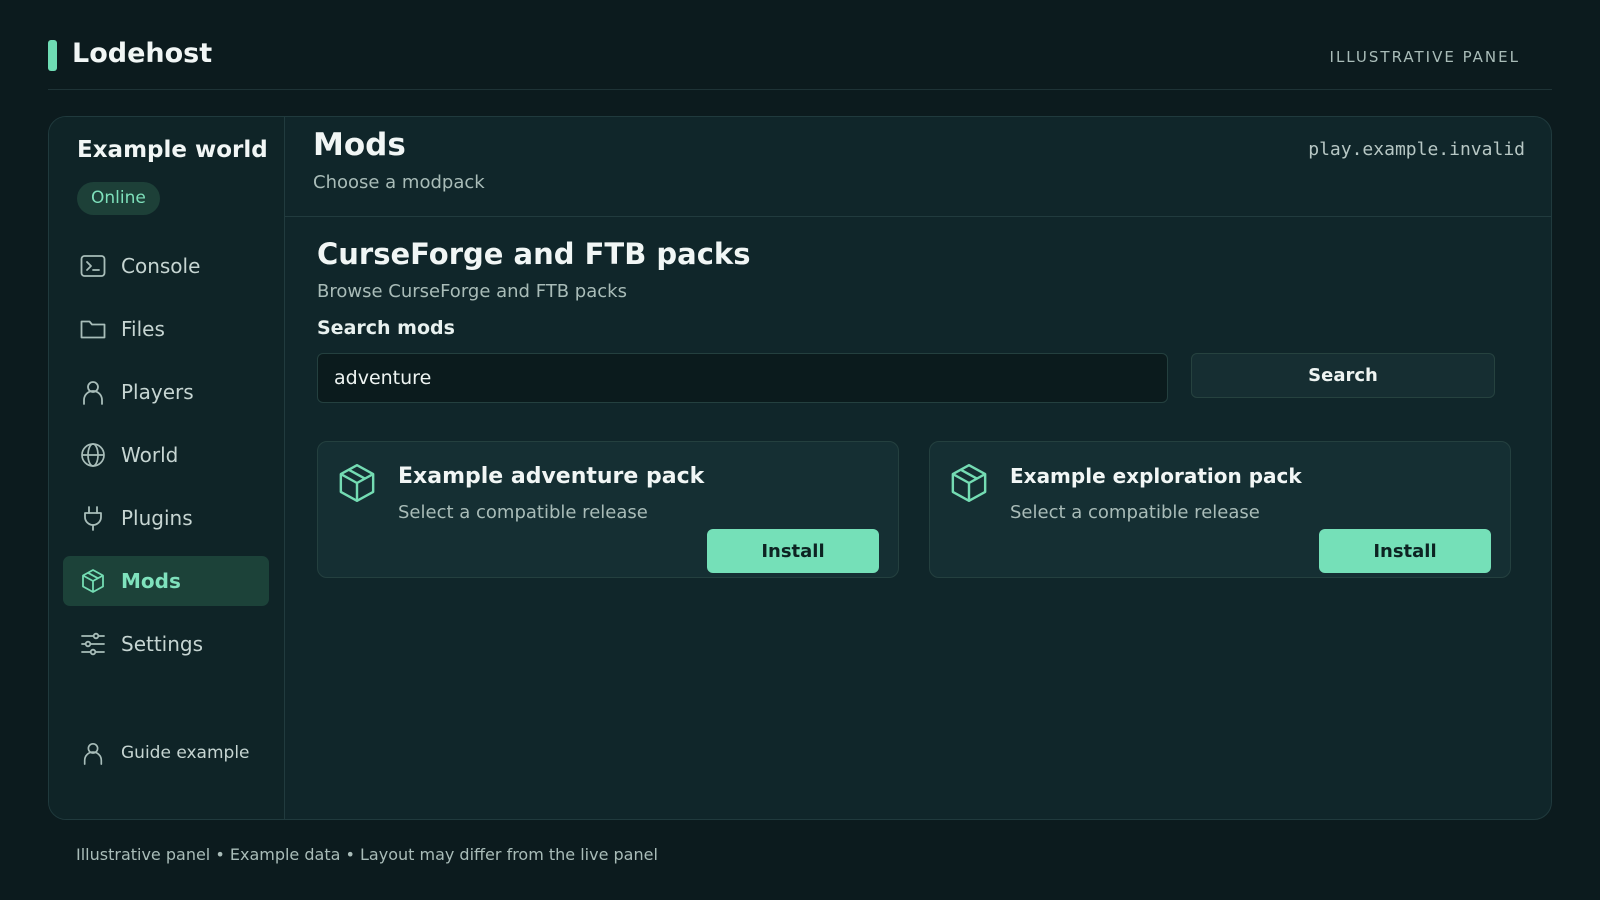  What do you see at coordinates (93, 644) in the screenshot?
I see `sliders-icon` at bounding box center [93, 644].